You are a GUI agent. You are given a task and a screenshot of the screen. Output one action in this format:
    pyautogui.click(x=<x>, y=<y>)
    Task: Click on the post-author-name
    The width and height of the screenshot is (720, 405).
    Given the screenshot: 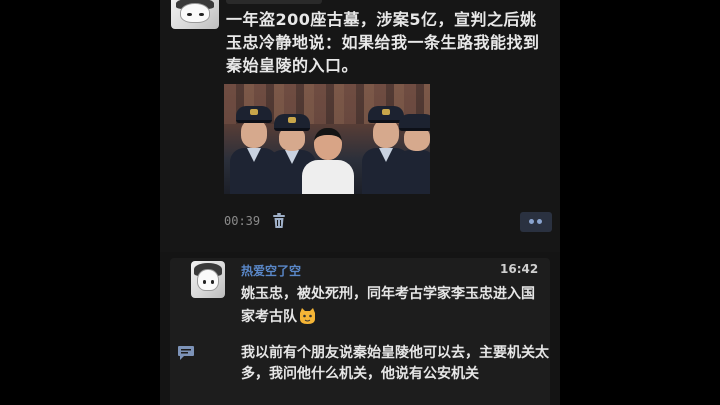 What is the action you would take?
    pyautogui.click(x=274, y=2)
    